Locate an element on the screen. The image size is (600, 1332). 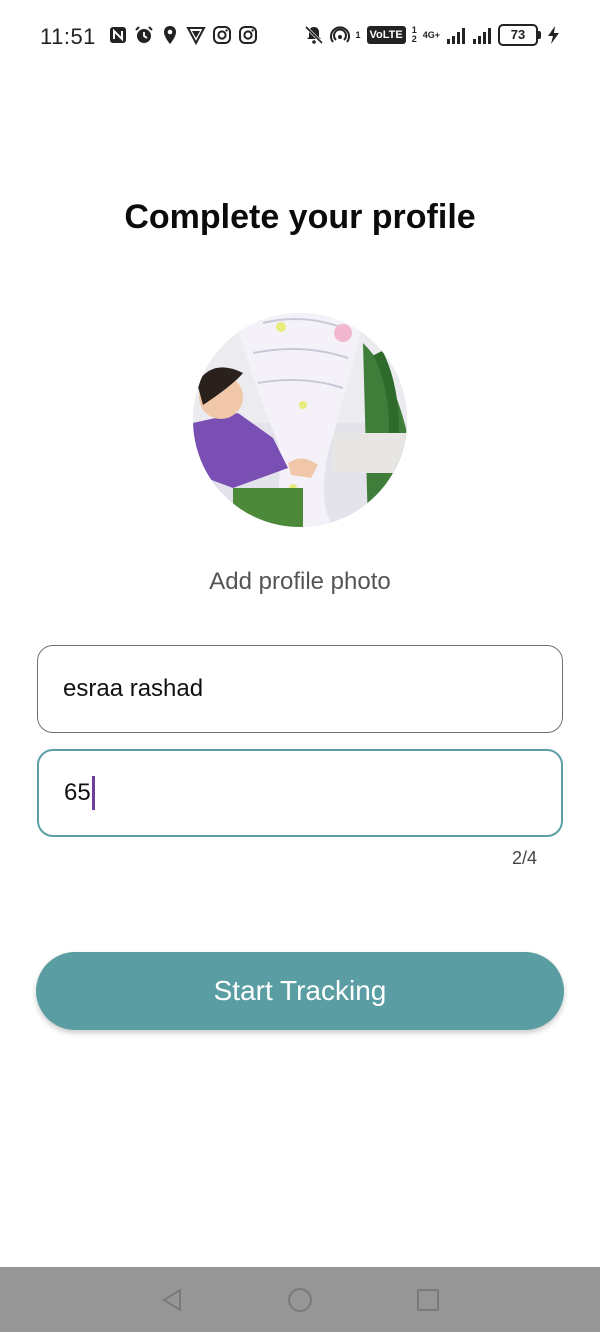
sim-slot-2: 2 is located at coordinates (414, 39).